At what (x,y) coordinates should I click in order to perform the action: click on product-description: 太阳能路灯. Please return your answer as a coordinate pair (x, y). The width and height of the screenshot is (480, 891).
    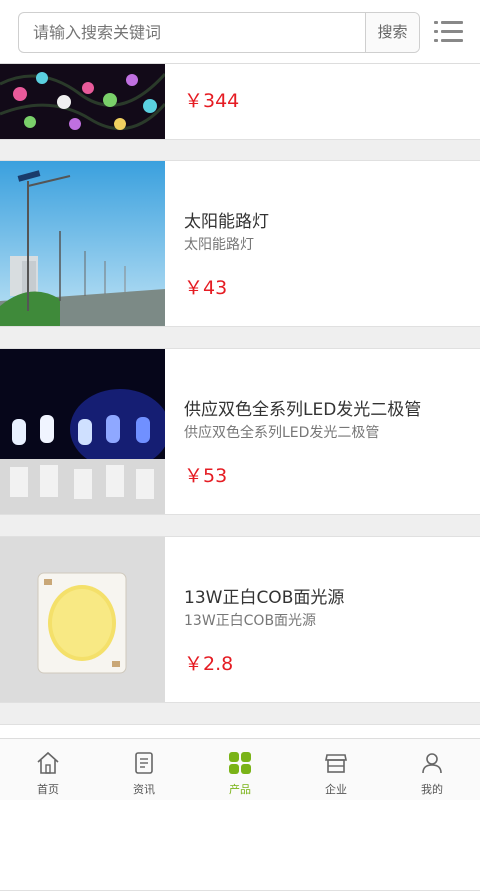
    Looking at the image, I should click on (219, 245).